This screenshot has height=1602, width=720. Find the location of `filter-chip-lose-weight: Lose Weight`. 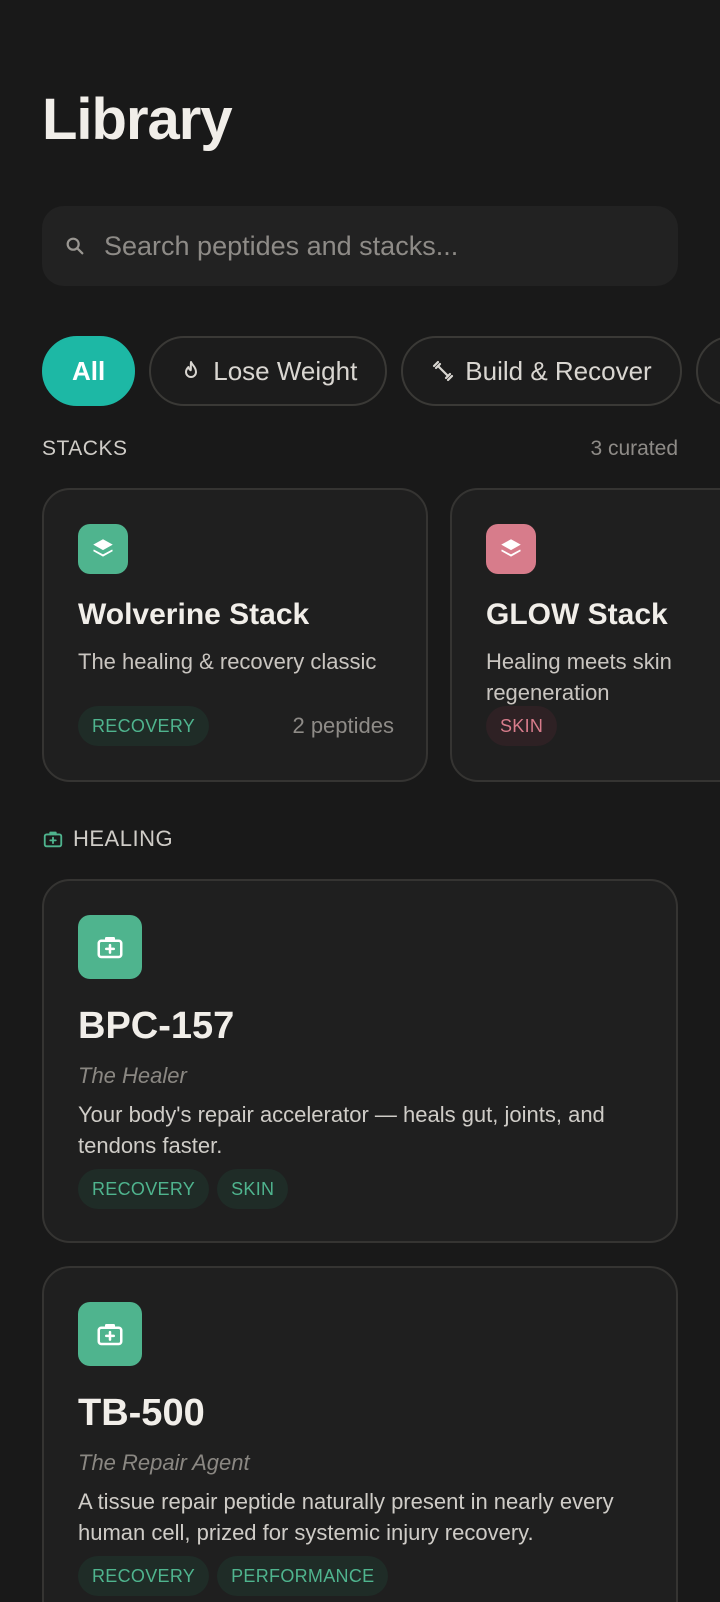

filter-chip-lose-weight: Lose Weight is located at coordinates (268, 371).